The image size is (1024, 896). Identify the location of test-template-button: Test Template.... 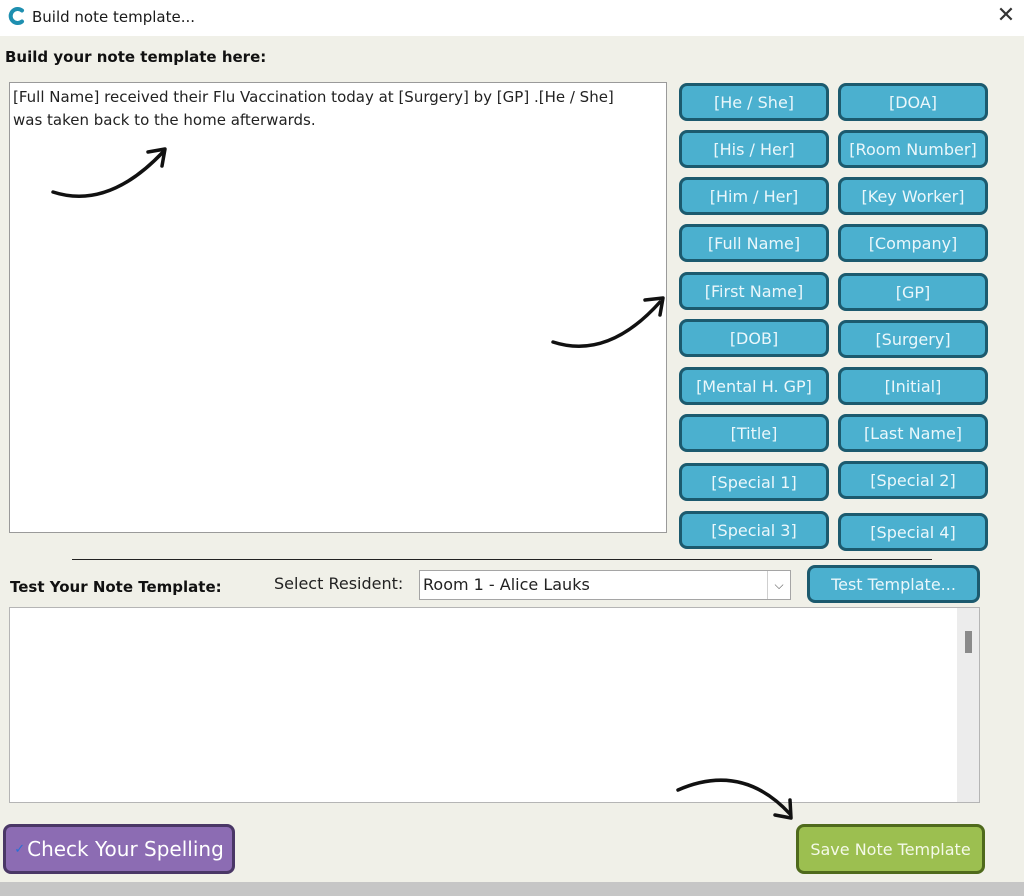
(893, 584).